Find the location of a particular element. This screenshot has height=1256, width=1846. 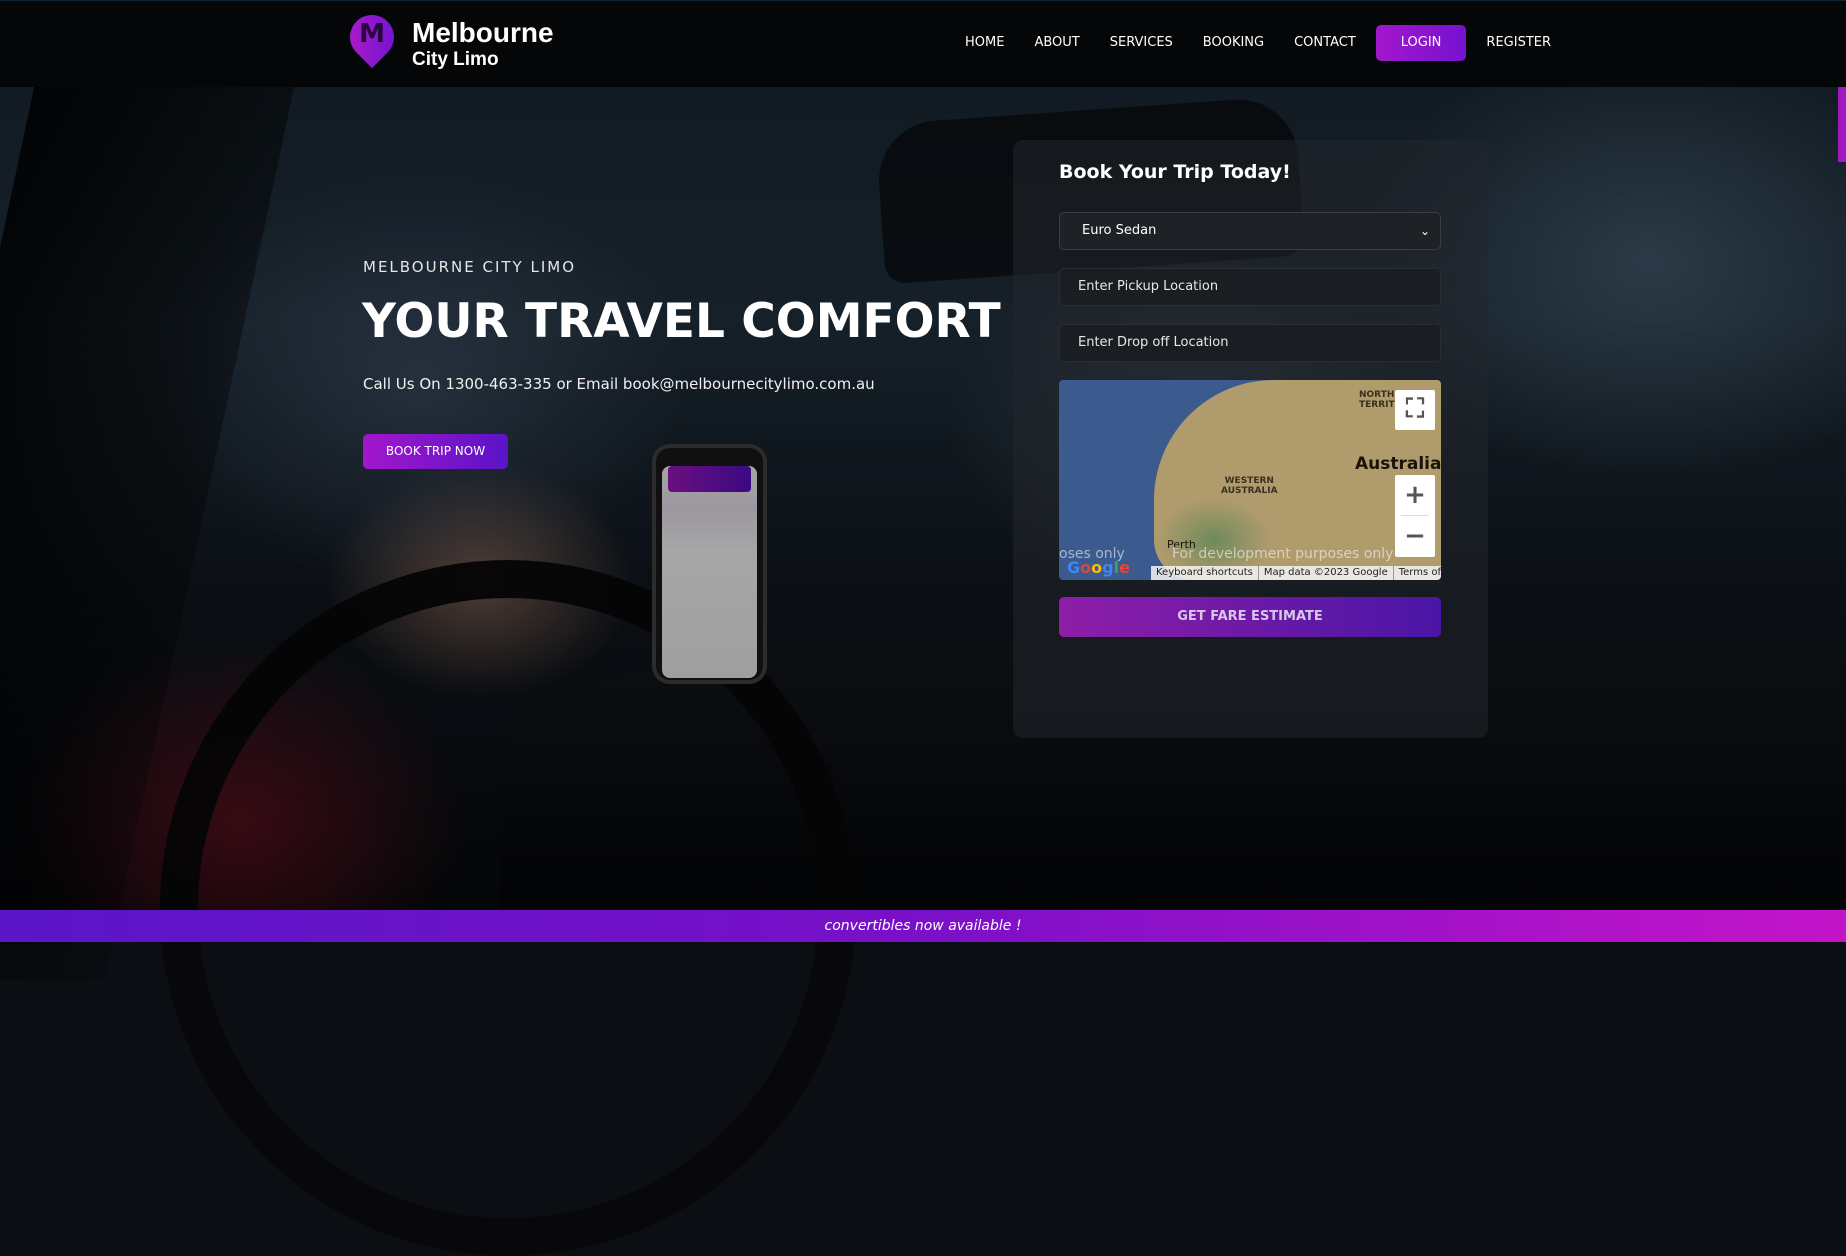

zoom-in-button: + is located at coordinates (1415, 495).